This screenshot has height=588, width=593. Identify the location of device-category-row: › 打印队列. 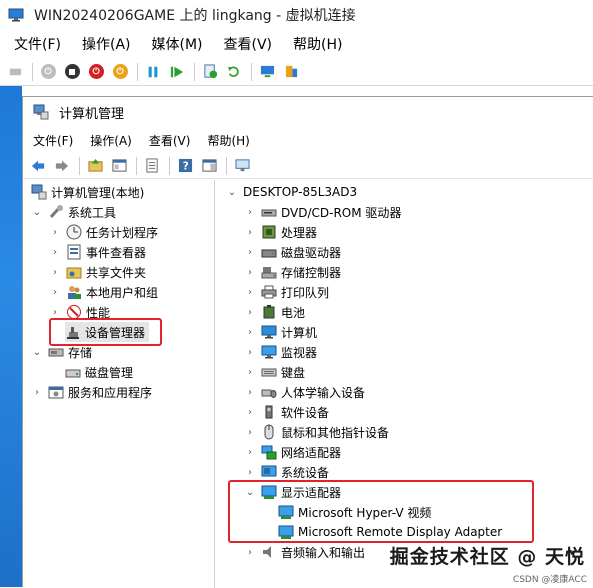
(286, 292).